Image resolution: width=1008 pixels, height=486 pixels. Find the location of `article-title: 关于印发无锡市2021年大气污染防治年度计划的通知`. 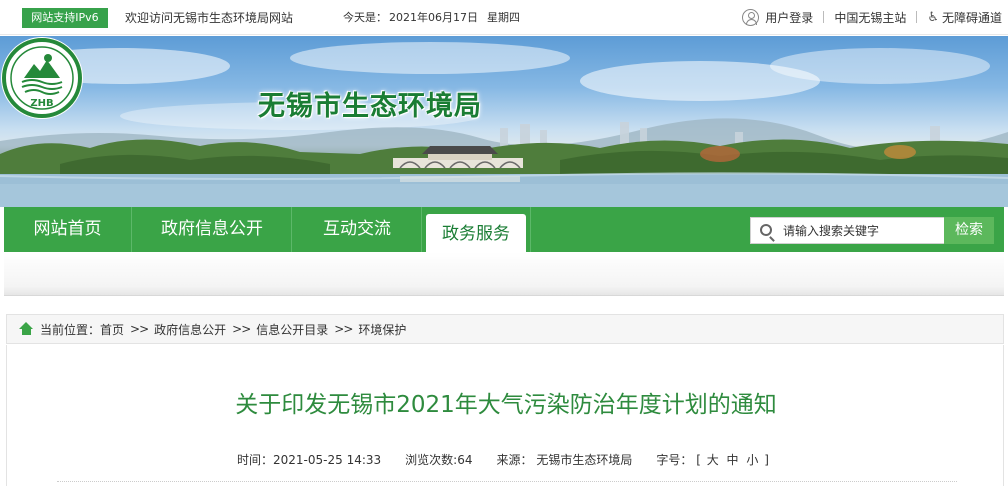

article-title: 关于印发无锡市2021年大气污染防治年度计划的通知 is located at coordinates (506, 405).